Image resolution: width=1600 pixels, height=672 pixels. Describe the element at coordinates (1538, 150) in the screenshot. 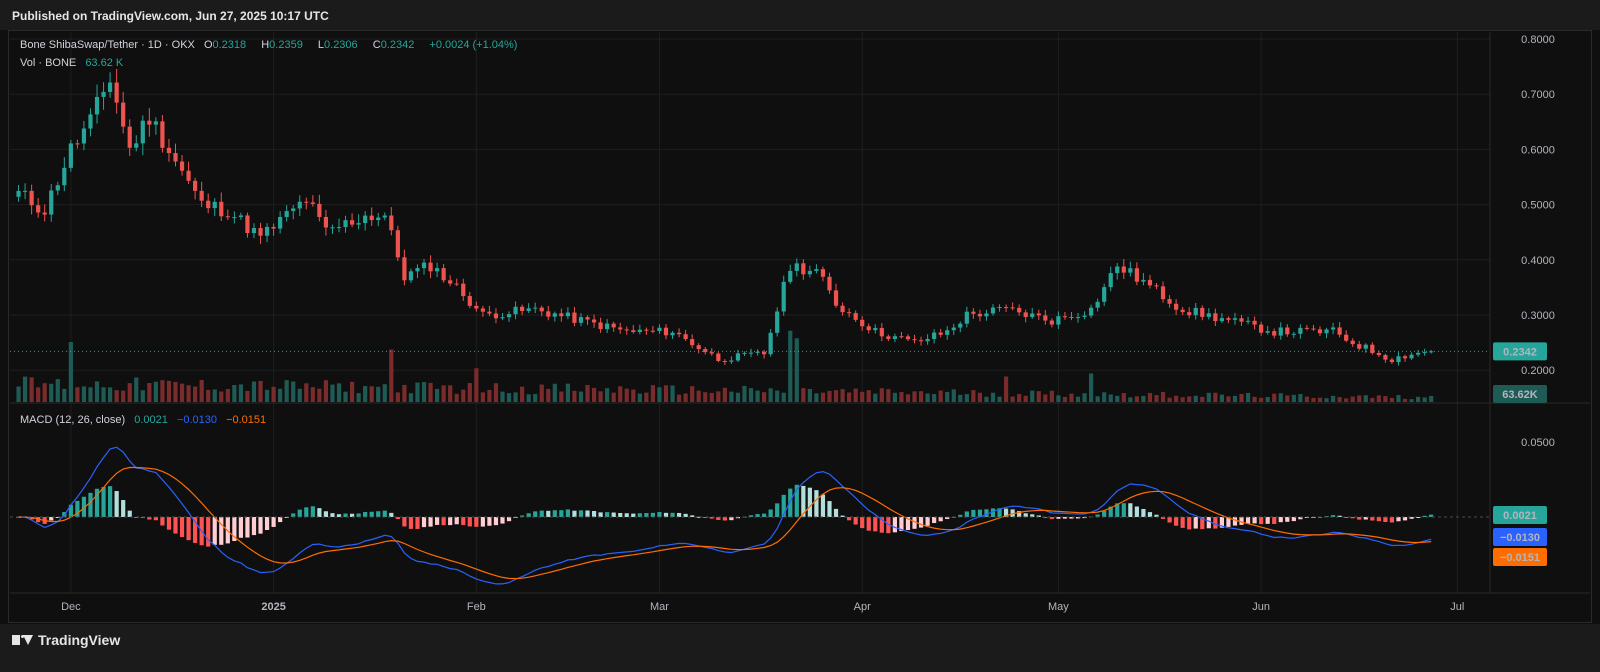

I see `price-tick-label: 0.6000` at that location.